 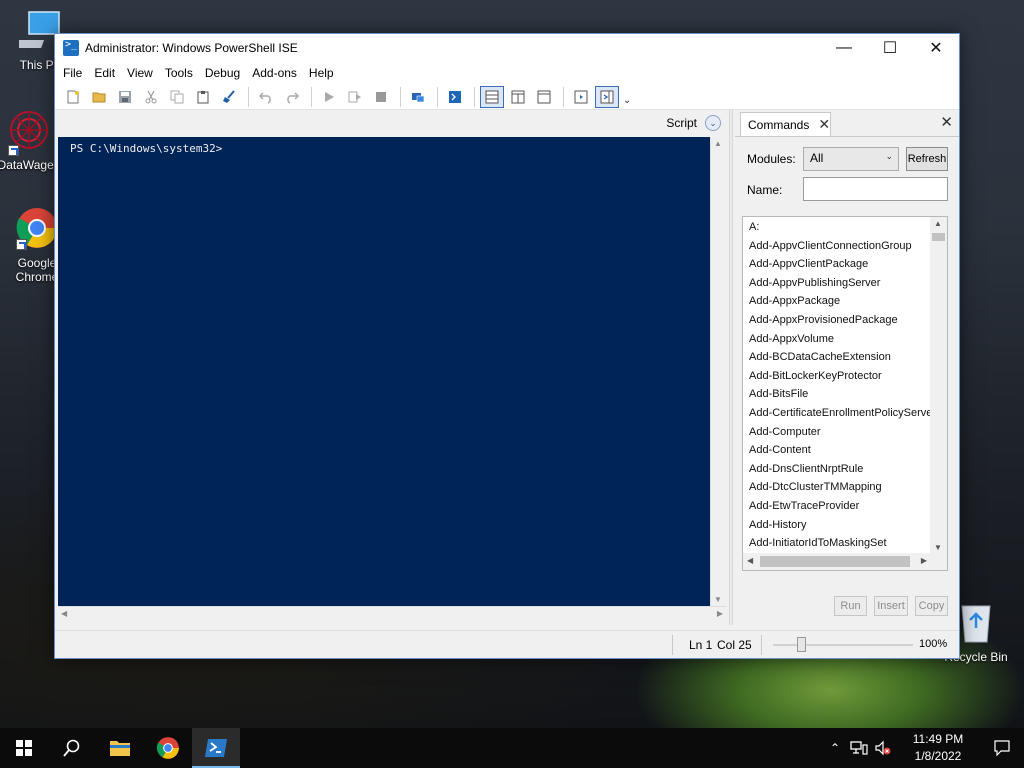 What do you see at coordinates (840, 357) in the screenshot?
I see `list-item: Add-BCDataCacheExtension` at bounding box center [840, 357].